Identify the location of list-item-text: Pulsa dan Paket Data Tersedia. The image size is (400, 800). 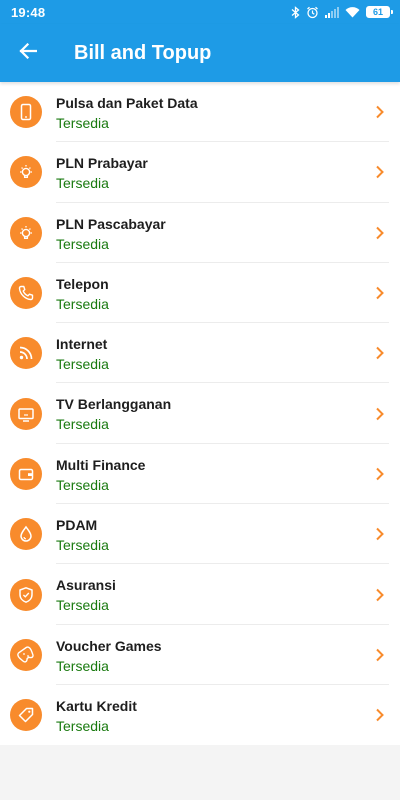
(127, 113).